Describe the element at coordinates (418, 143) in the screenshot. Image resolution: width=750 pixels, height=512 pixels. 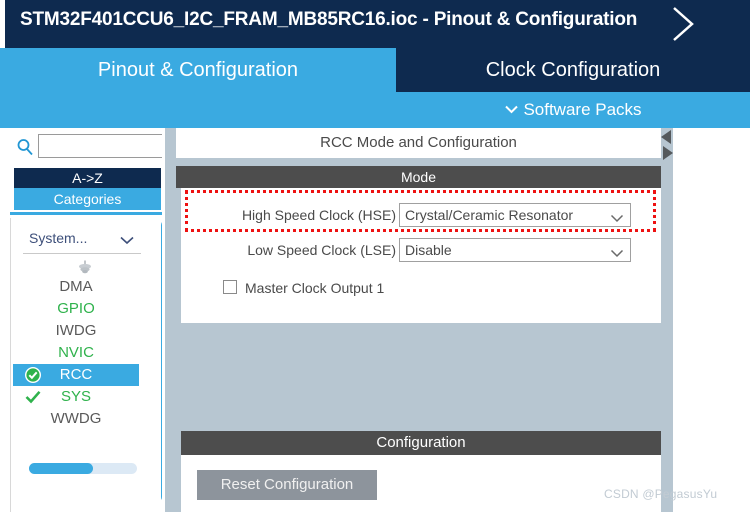
I see `panel-title: RCC Mode and Configuration` at that location.